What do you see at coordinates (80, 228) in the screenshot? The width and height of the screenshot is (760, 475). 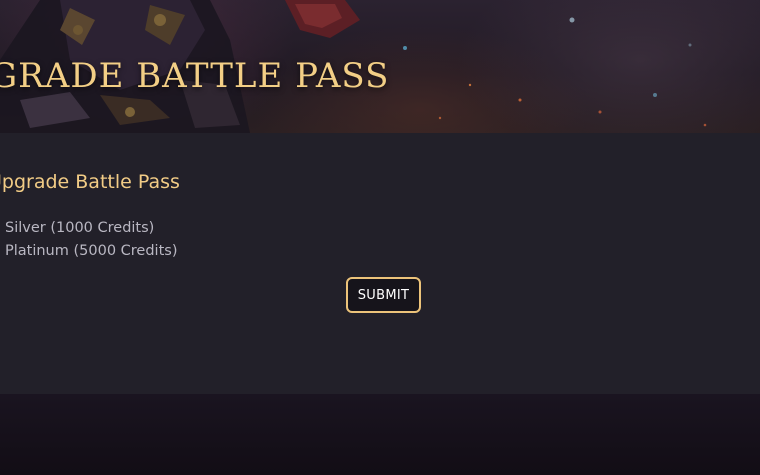 I see `option-silver-label: Silver (1000 Credits)` at bounding box center [80, 228].